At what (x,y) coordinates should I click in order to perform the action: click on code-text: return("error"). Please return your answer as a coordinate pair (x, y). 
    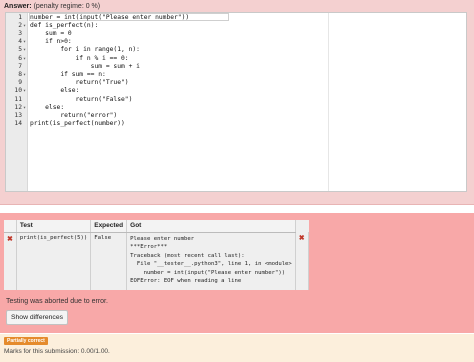
    Looking at the image, I should click on (73, 116).